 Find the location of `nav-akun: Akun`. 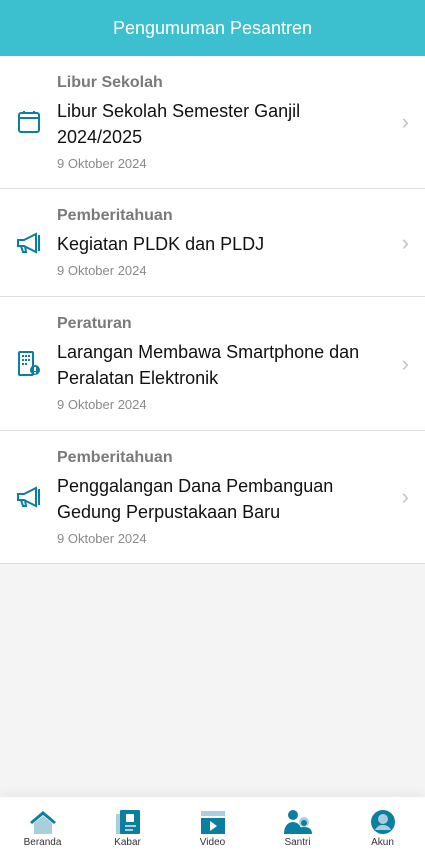

nav-akun: Akun is located at coordinates (382, 826).